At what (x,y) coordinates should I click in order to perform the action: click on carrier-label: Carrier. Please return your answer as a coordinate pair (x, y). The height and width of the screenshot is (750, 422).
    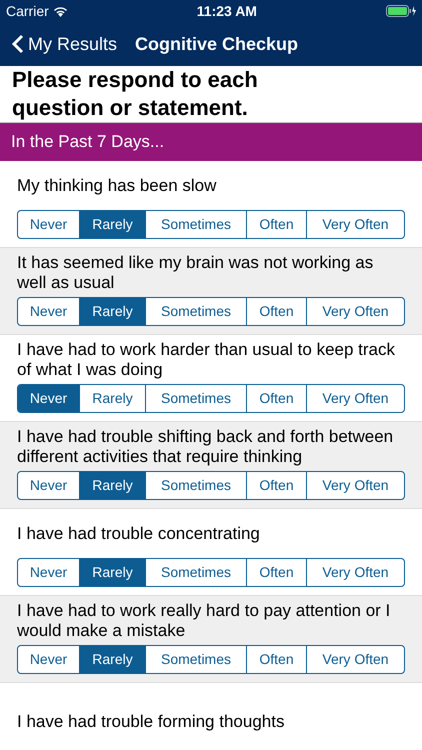
    Looking at the image, I should click on (27, 11).